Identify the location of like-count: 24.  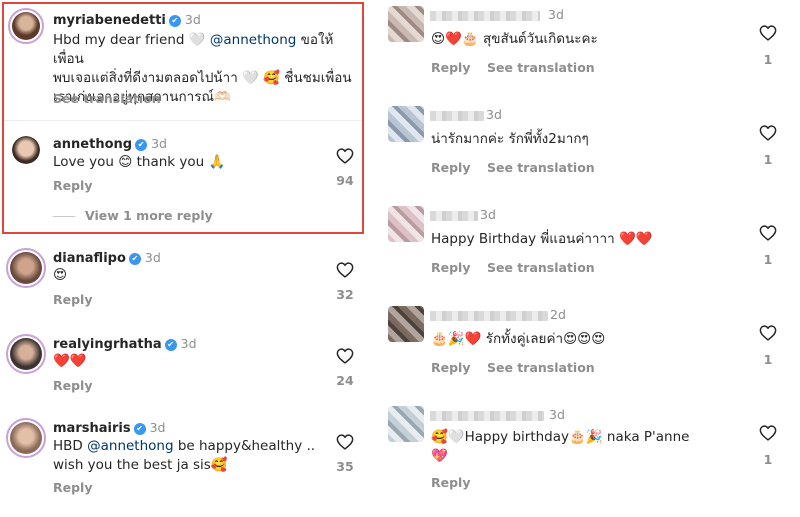
(345, 380).